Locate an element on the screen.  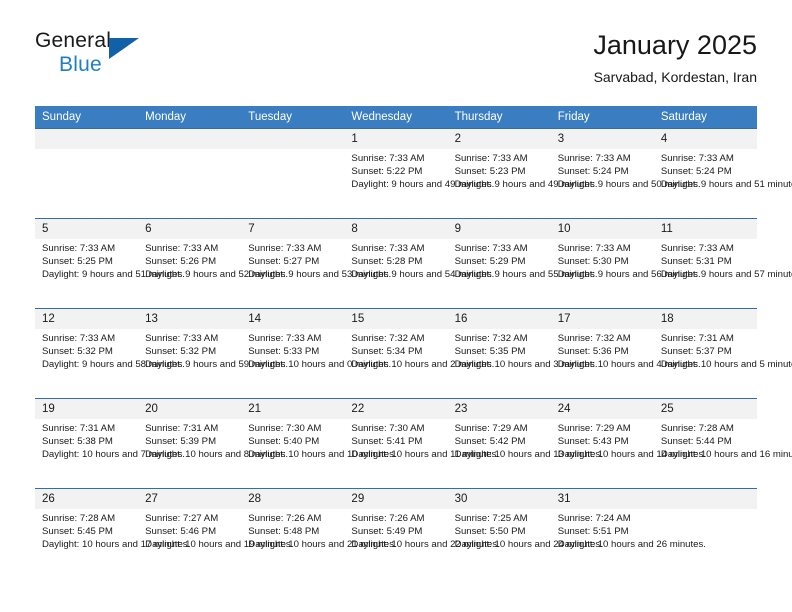
sunset-text: Sunset: 5:26 PM is located at coordinates (181, 262).